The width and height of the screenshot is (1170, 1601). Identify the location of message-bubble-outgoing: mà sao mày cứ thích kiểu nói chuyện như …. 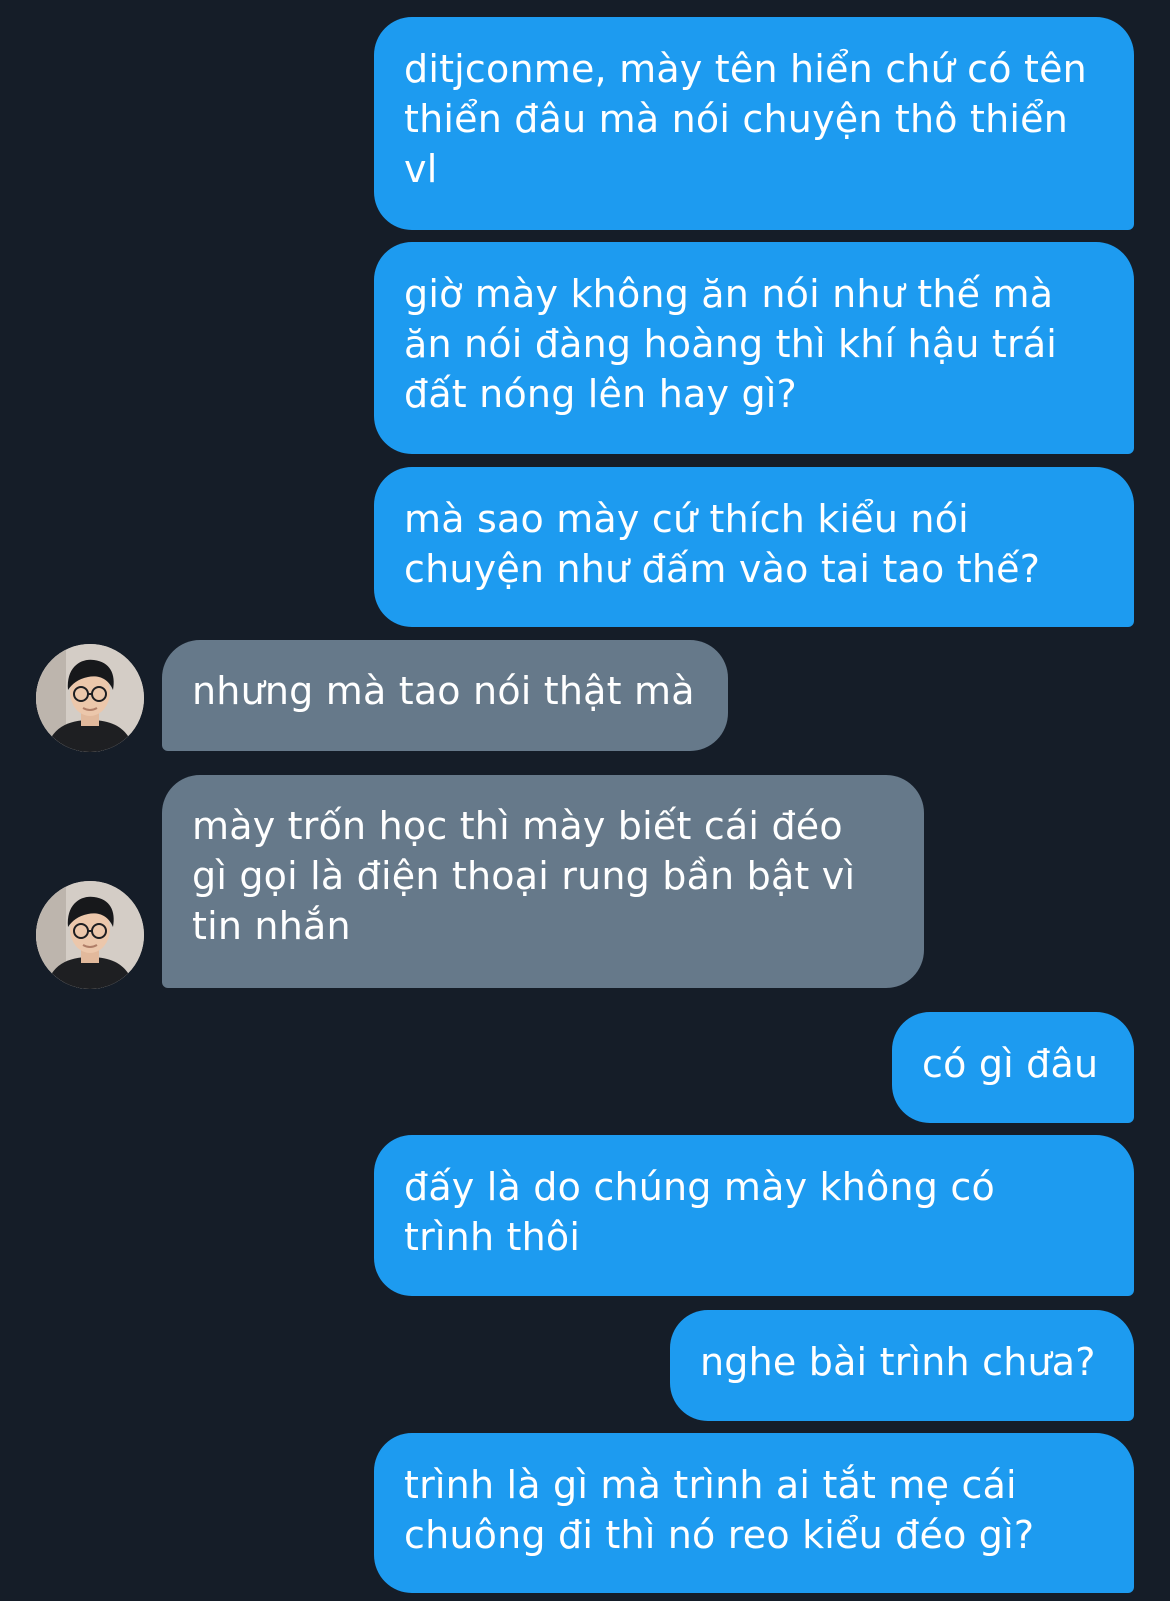
(754, 547).